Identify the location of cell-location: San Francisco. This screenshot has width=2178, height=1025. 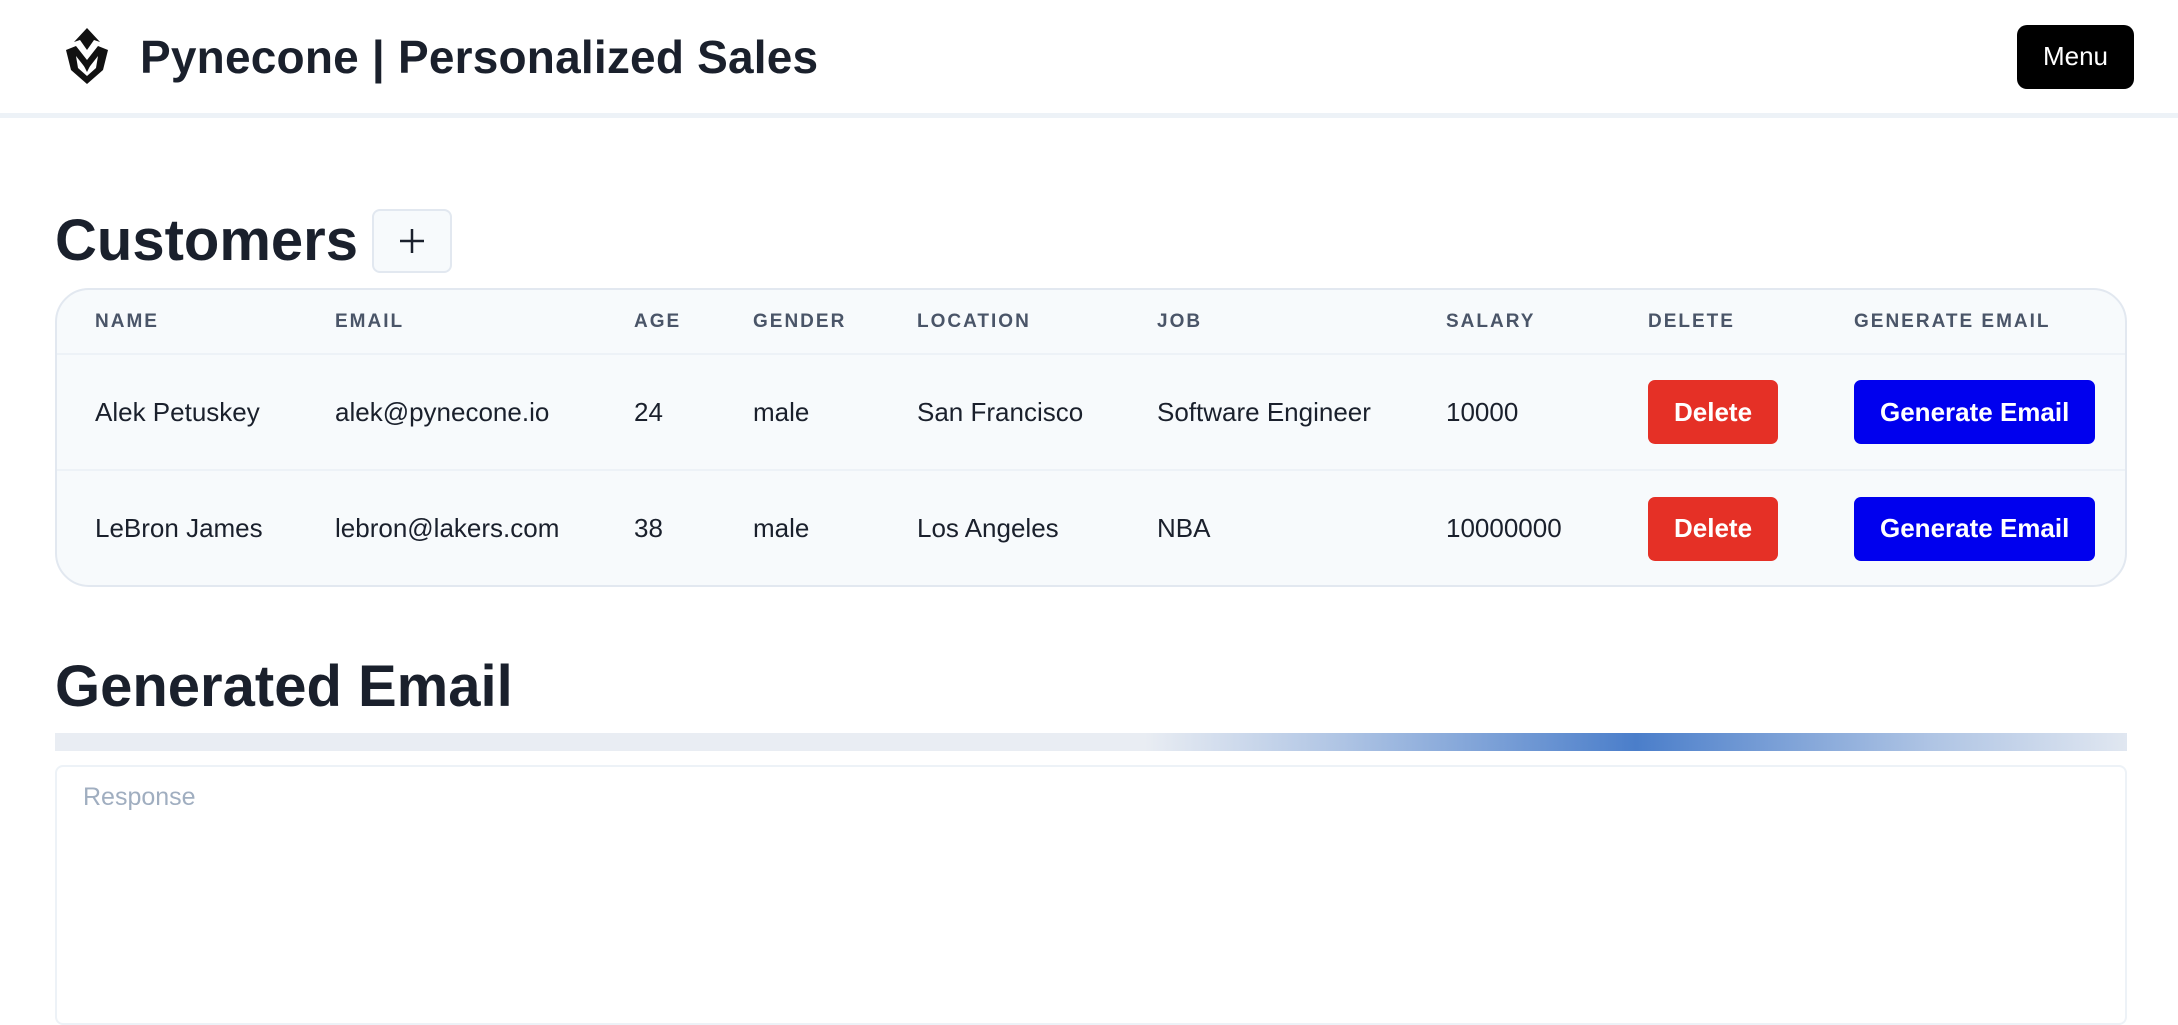
(999, 412).